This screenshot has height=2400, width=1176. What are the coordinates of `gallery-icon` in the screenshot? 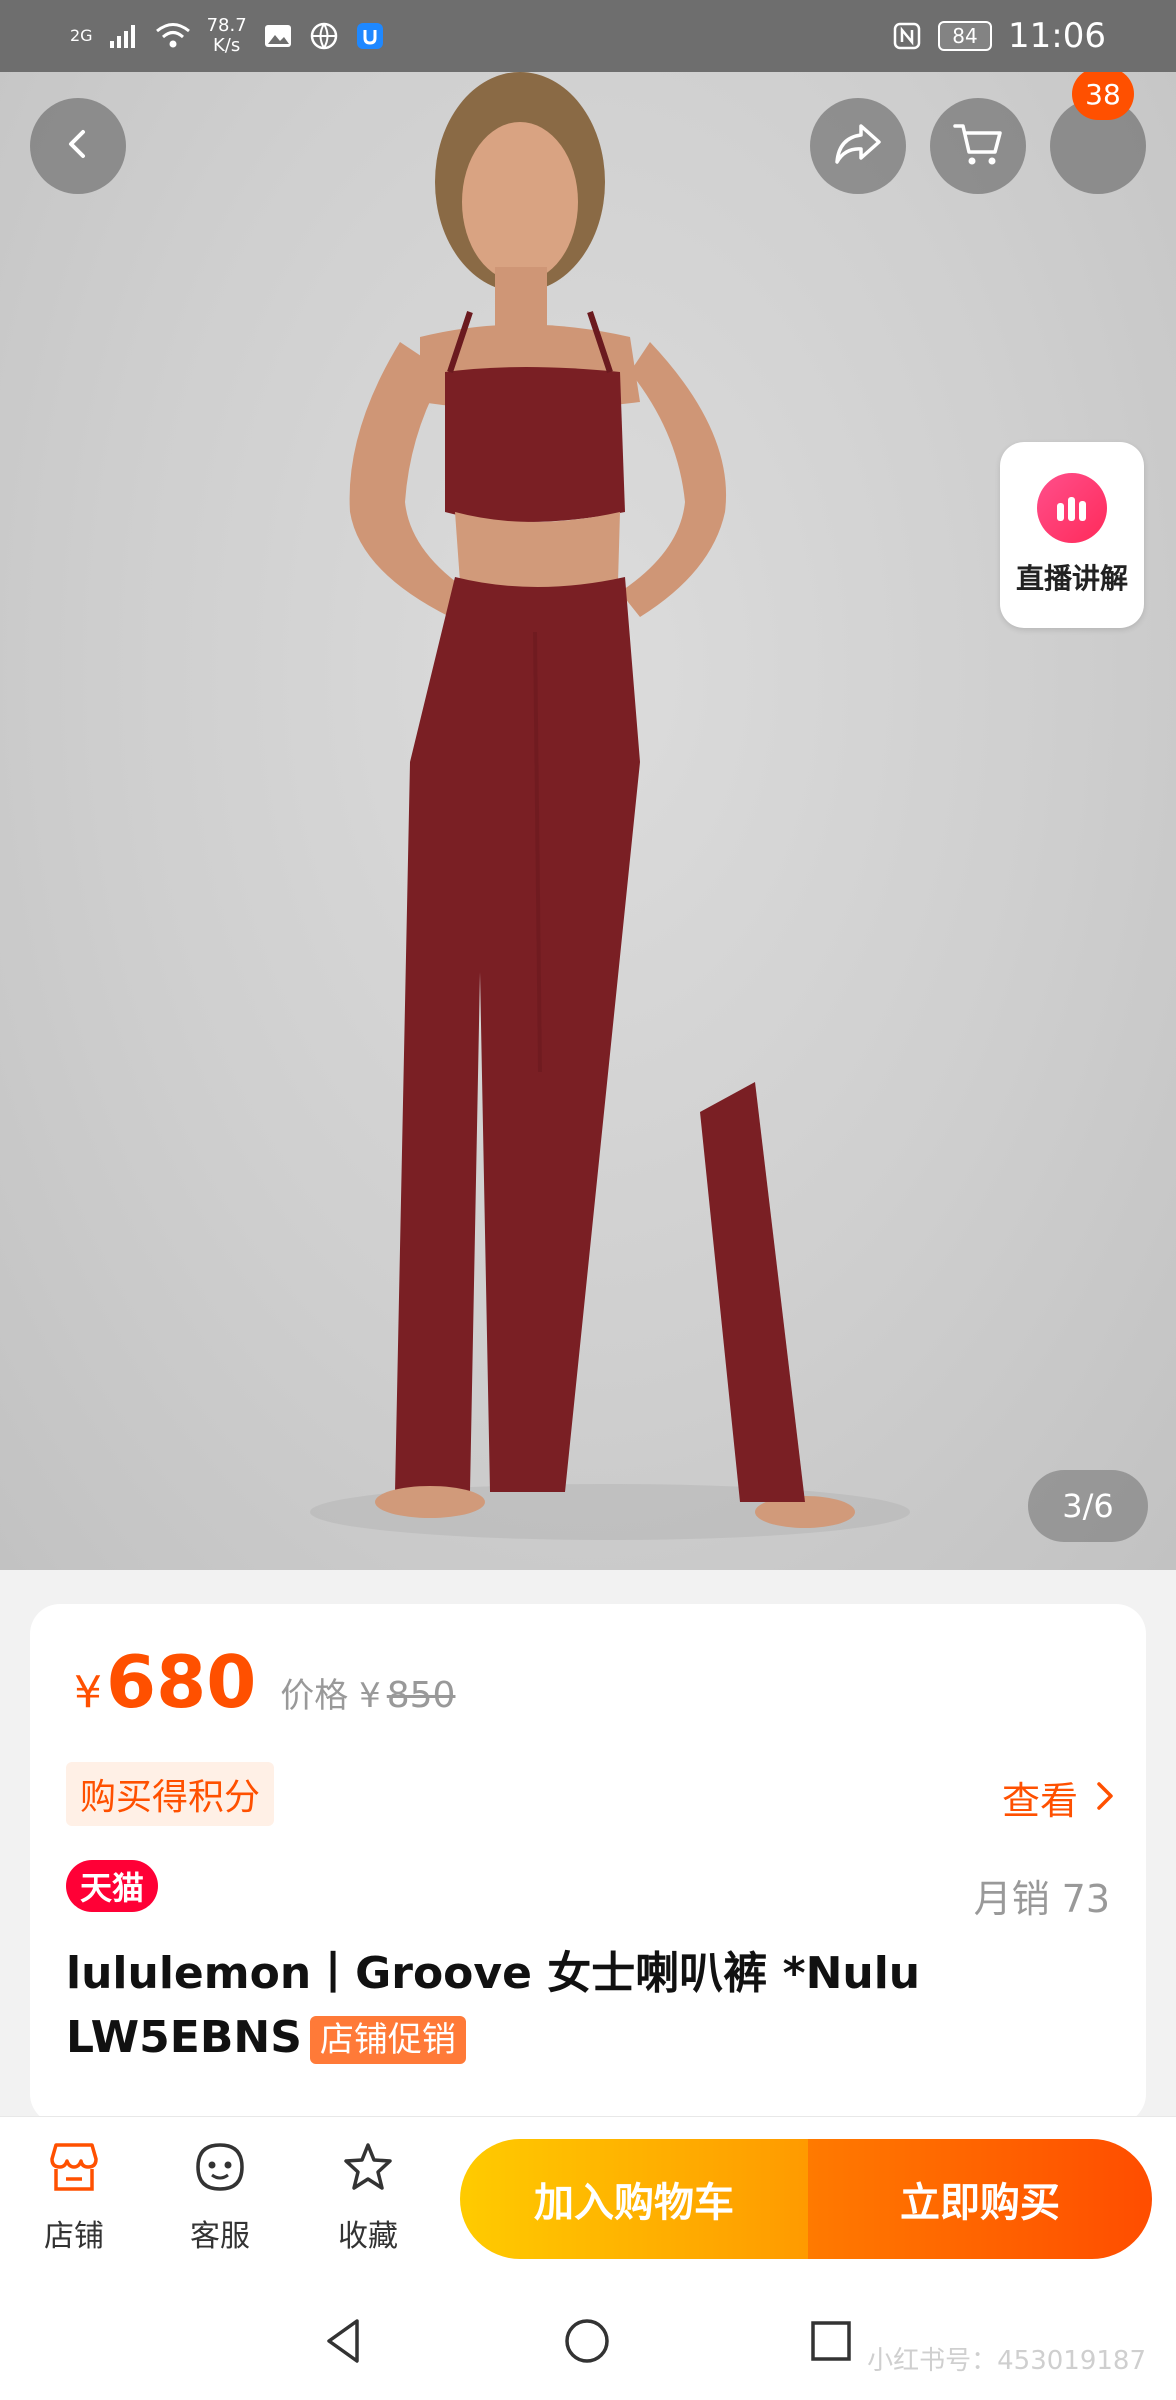 It's located at (278, 36).